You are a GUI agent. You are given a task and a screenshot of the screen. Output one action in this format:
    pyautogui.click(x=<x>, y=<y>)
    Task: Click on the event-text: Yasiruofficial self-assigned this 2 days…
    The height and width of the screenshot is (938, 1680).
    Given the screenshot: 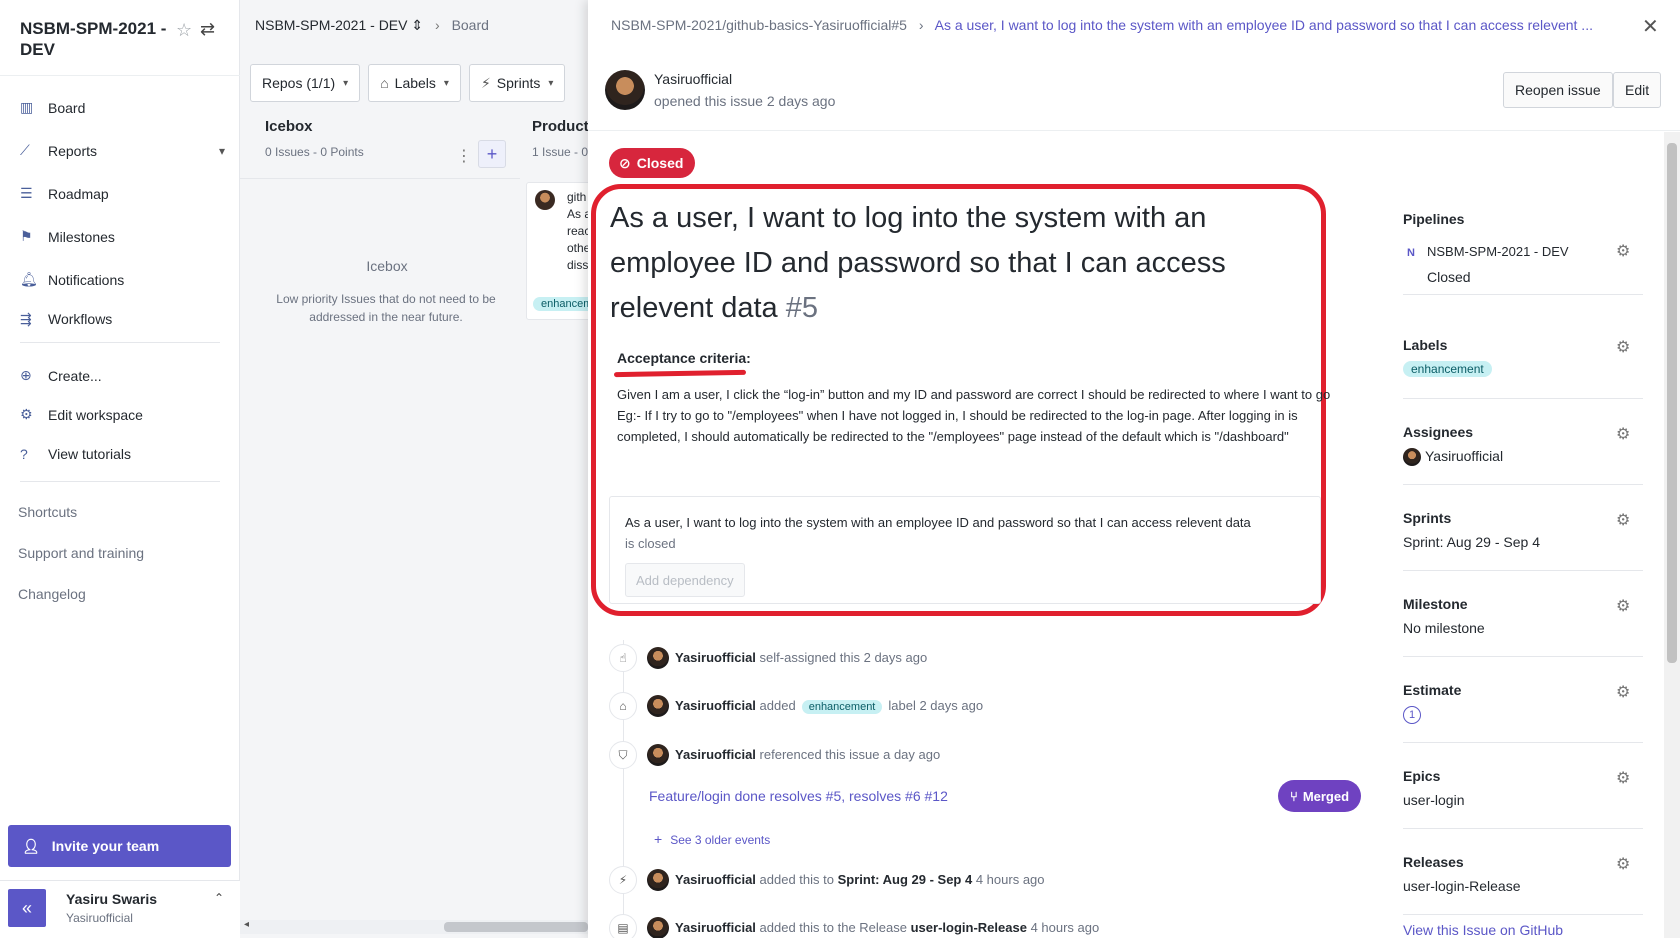 What is the action you would take?
    pyautogui.click(x=801, y=657)
    